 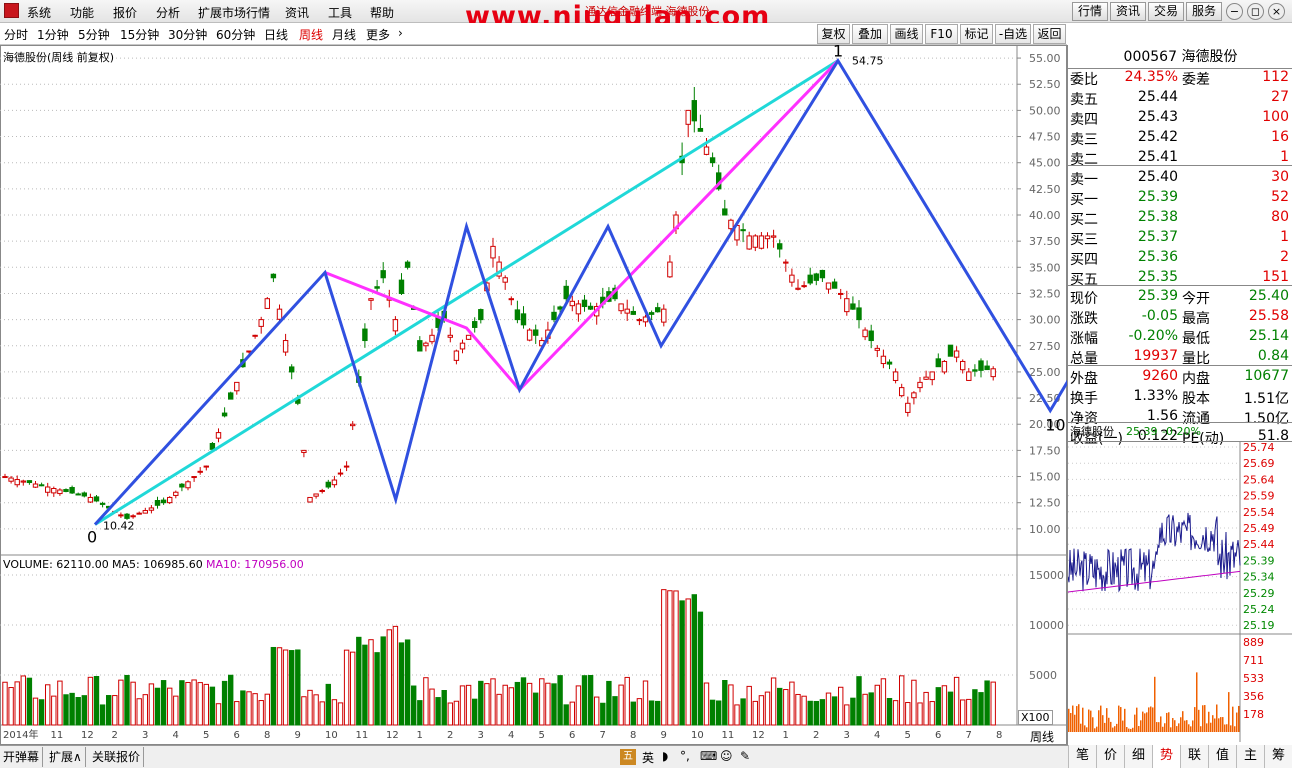 I want to click on popup-button: 开弹幕, so click(x=22, y=757).